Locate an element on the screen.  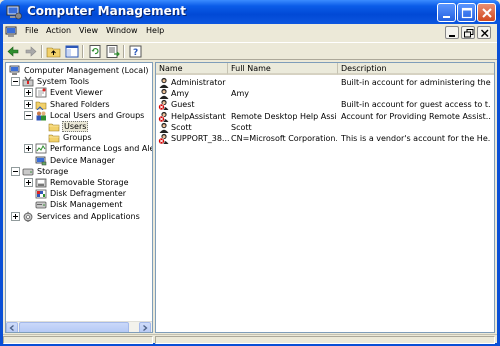
disk-icon is located at coordinates (41, 205).